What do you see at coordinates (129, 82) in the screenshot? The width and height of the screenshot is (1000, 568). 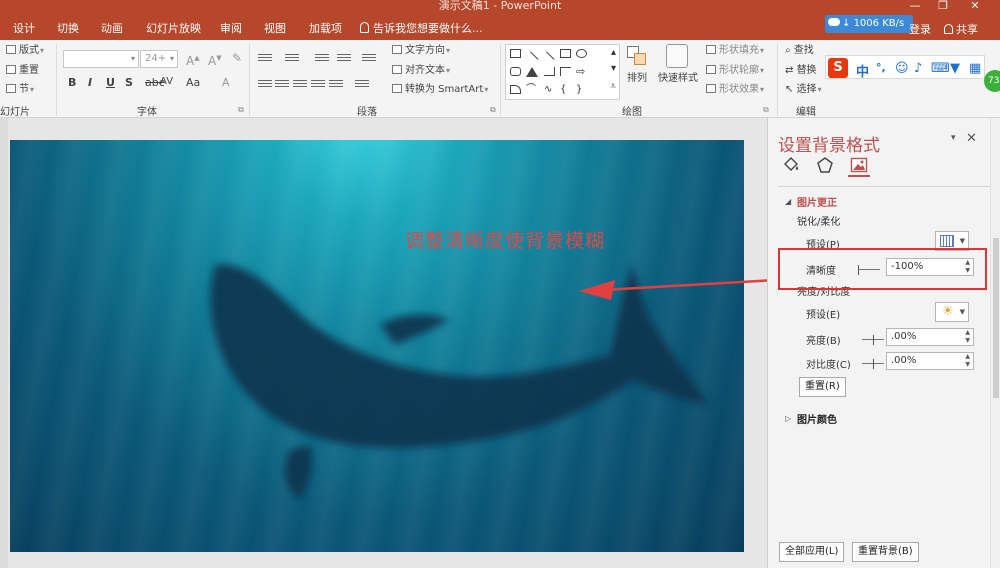 I see `shadow-button: S` at bounding box center [129, 82].